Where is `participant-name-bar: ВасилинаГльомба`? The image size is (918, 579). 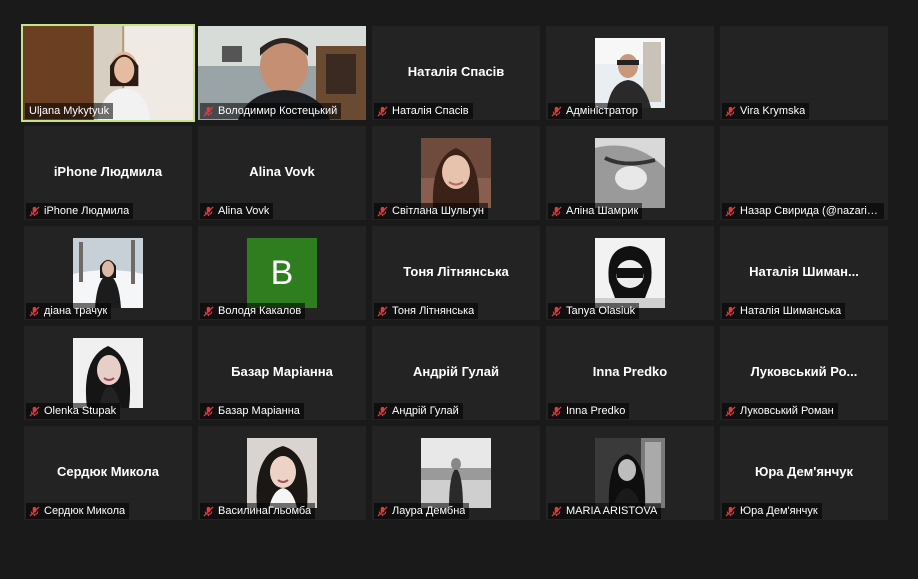
participant-name-bar: ВасилинаГльомба is located at coordinates (258, 511).